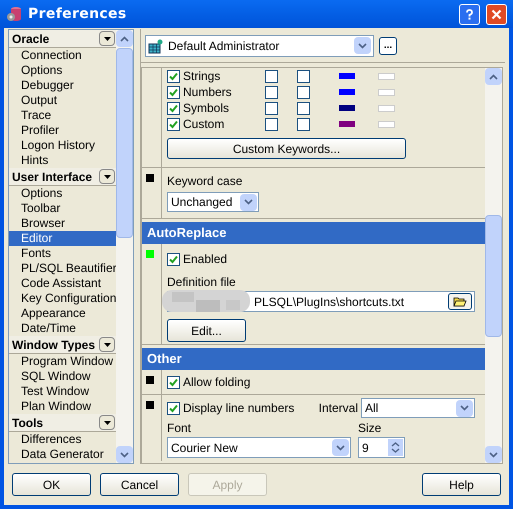 The height and width of the screenshot is (509, 513). What do you see at coordinates (461, 484) in the screenshot?
I see `dialog-button: Help` at bounding box center [461, 484].